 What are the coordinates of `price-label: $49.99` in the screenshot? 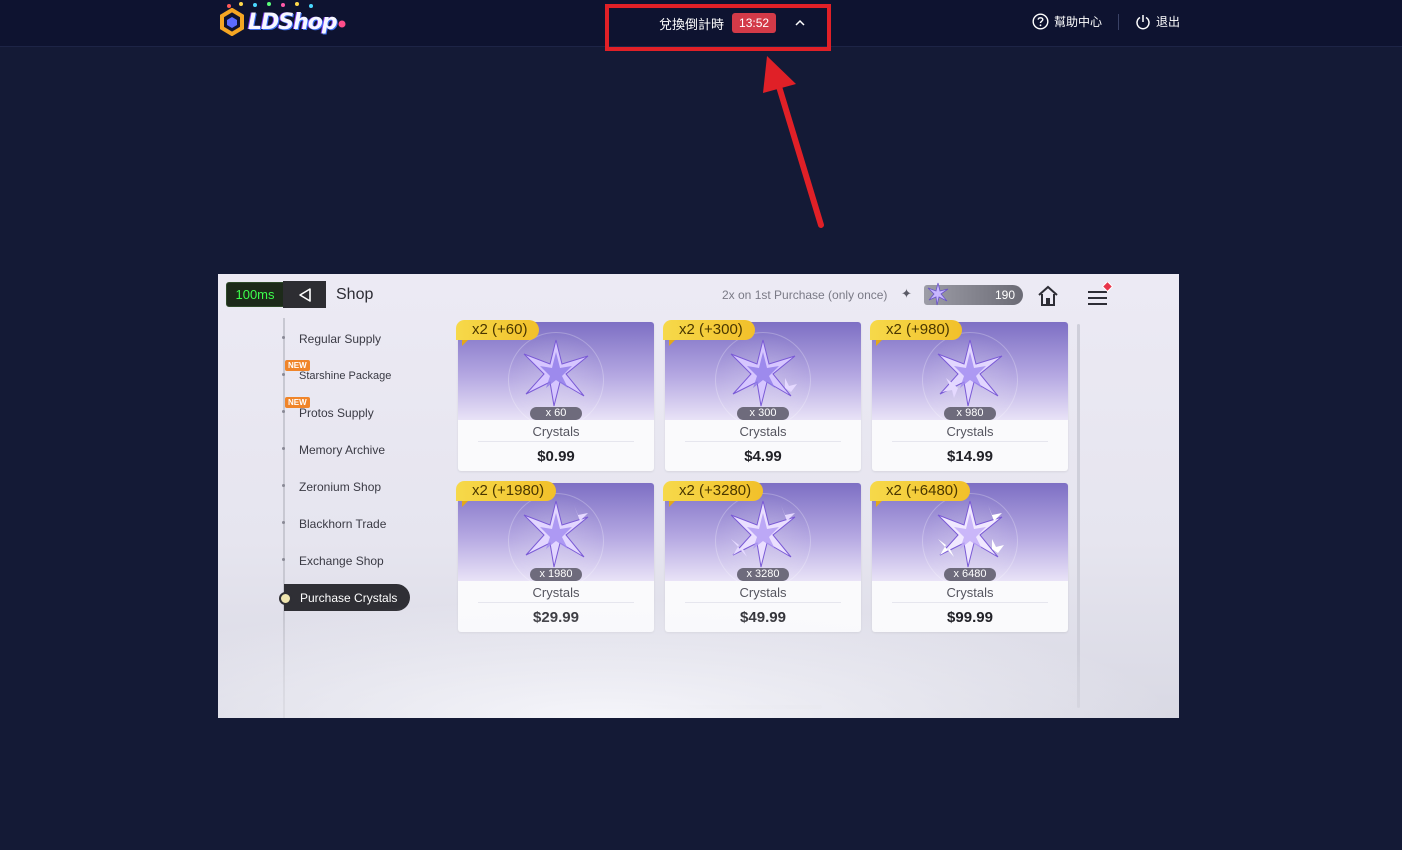 It's located at (763, 617).